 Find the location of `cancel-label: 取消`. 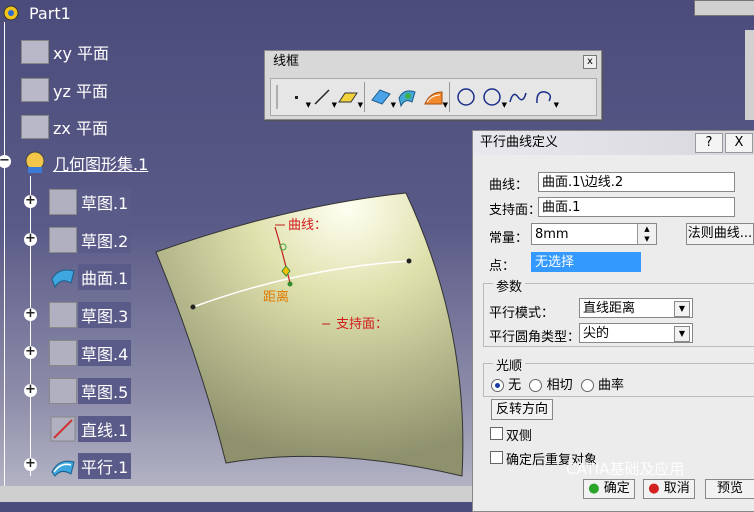

cancel-label: 取消 is located at coordinates (676, 488).